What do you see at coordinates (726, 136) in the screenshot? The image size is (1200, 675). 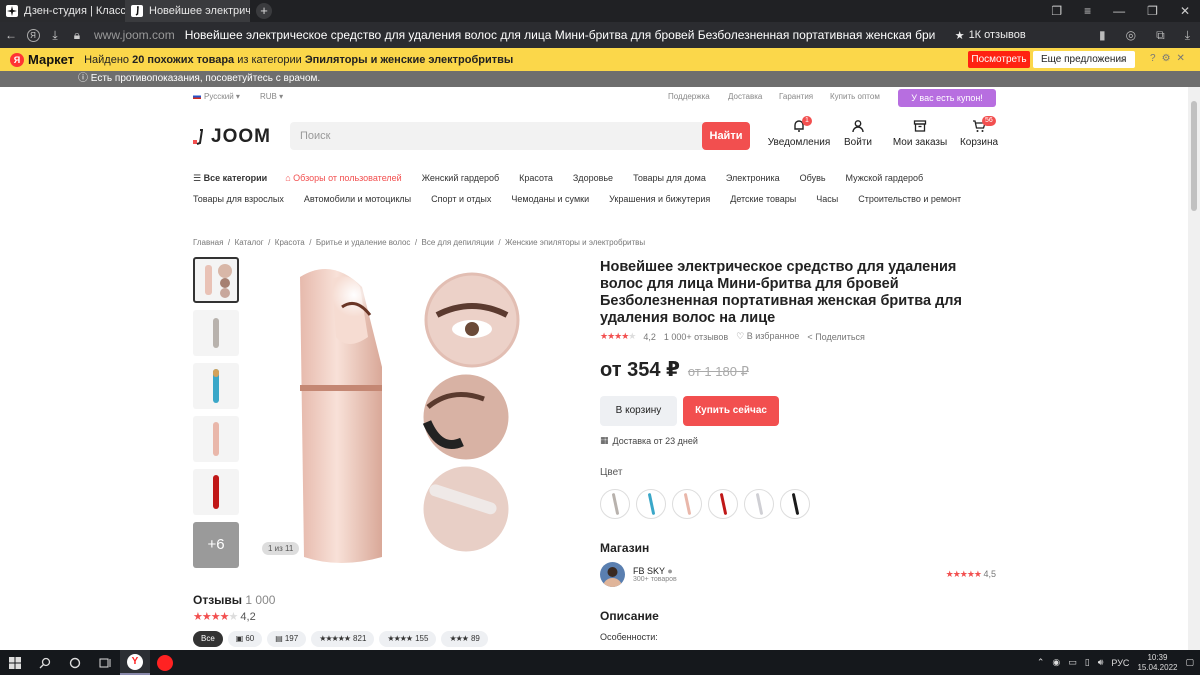 I see `search-button: Найти` at bounding box center [726, 136].